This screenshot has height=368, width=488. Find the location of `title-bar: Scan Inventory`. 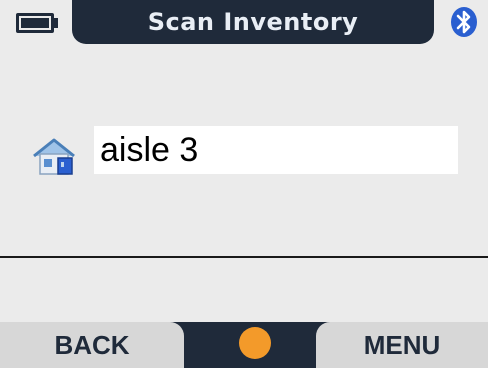

title-bar: Scan Inventory is located at coordinates (253, 22).